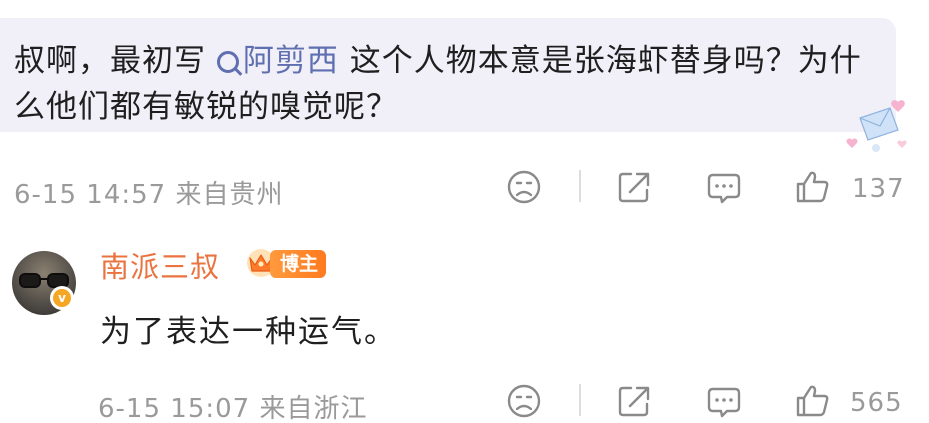 This screenshot has height=423, width=929. I want to click on mention-link: 阿剪西, so click(283, 61).